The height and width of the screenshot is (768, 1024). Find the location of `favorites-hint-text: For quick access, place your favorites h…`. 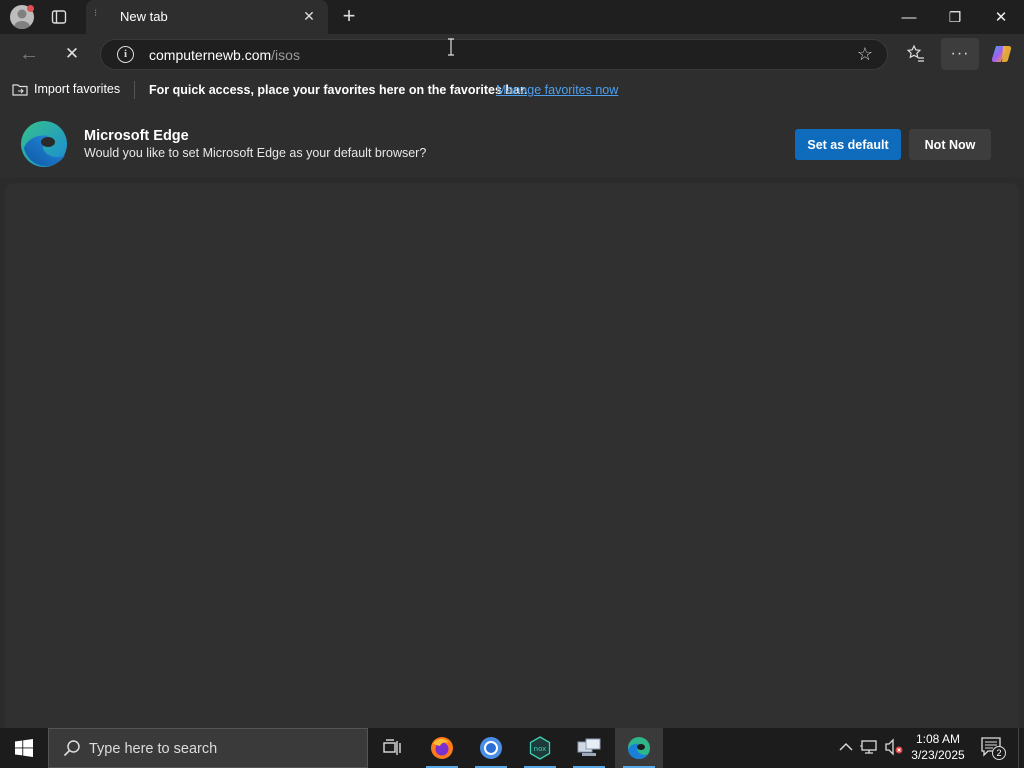

favorites-hint-text: For quick access, place your favorites h… is located at coordinates (338, 90).